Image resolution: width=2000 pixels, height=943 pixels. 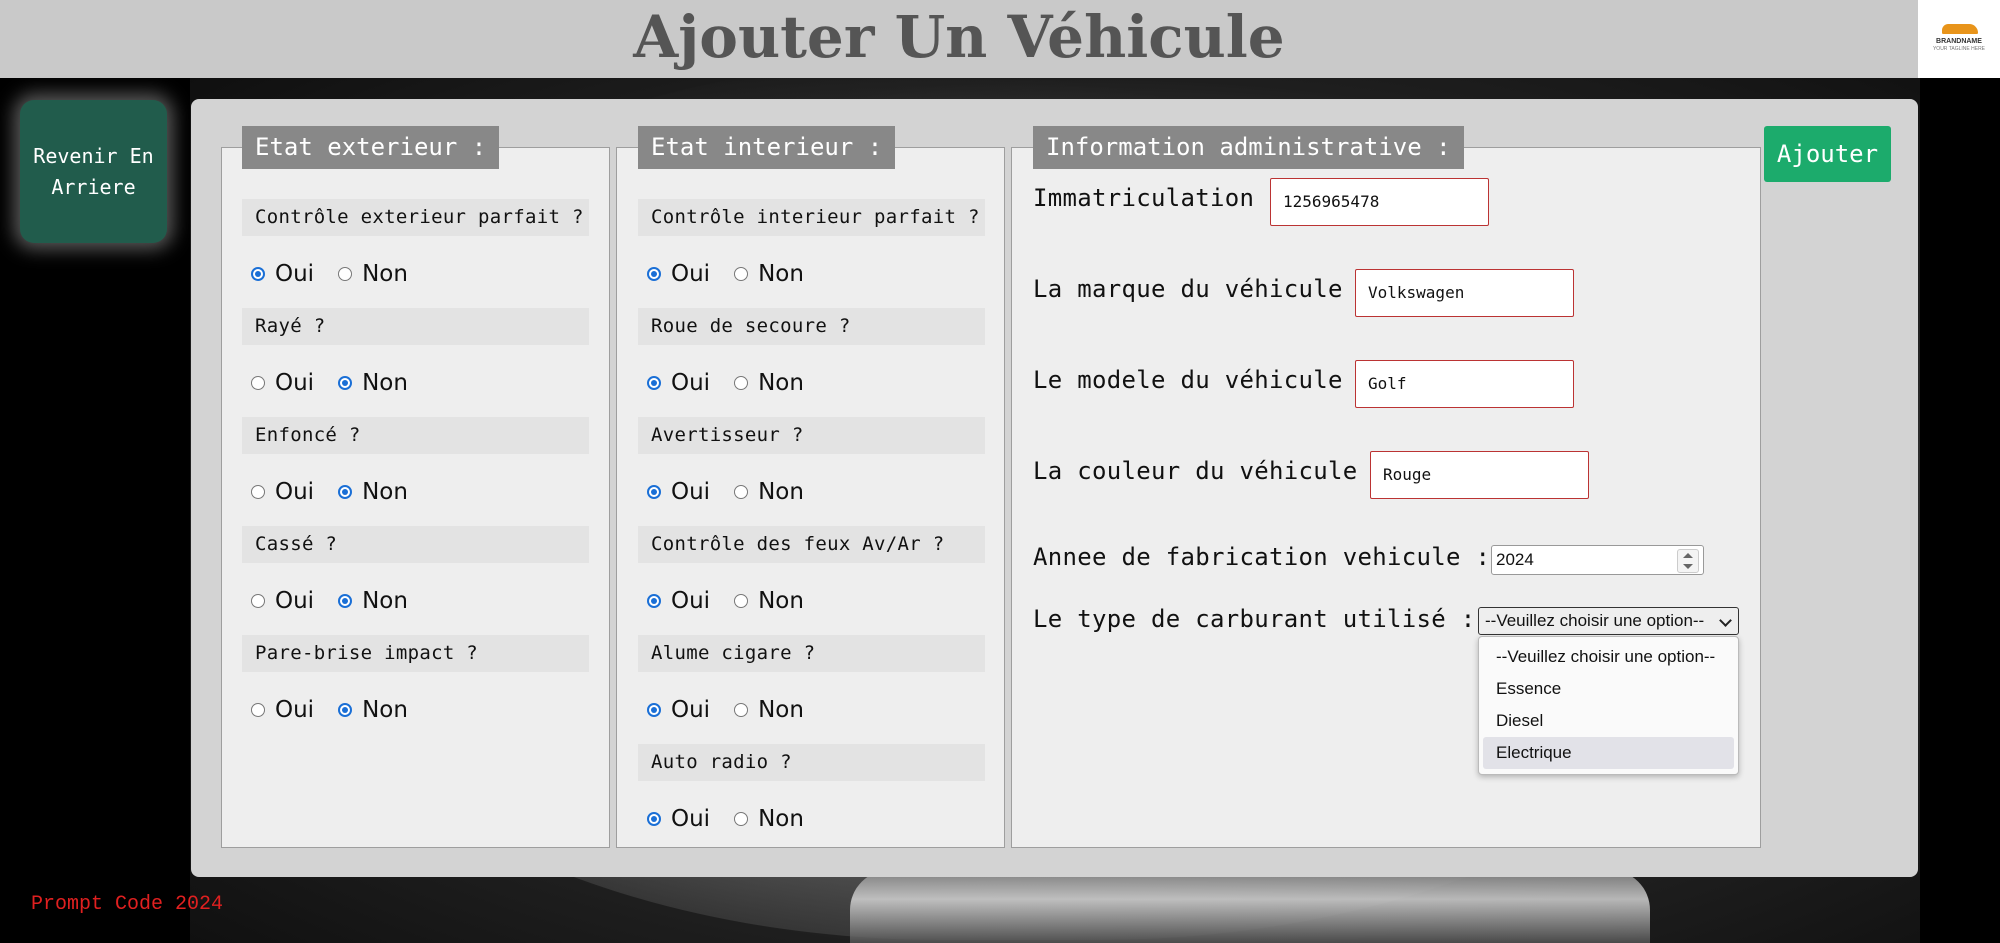 I want to click on modele-label: Le modele du véhicule :, so click(x=1203, y=380).